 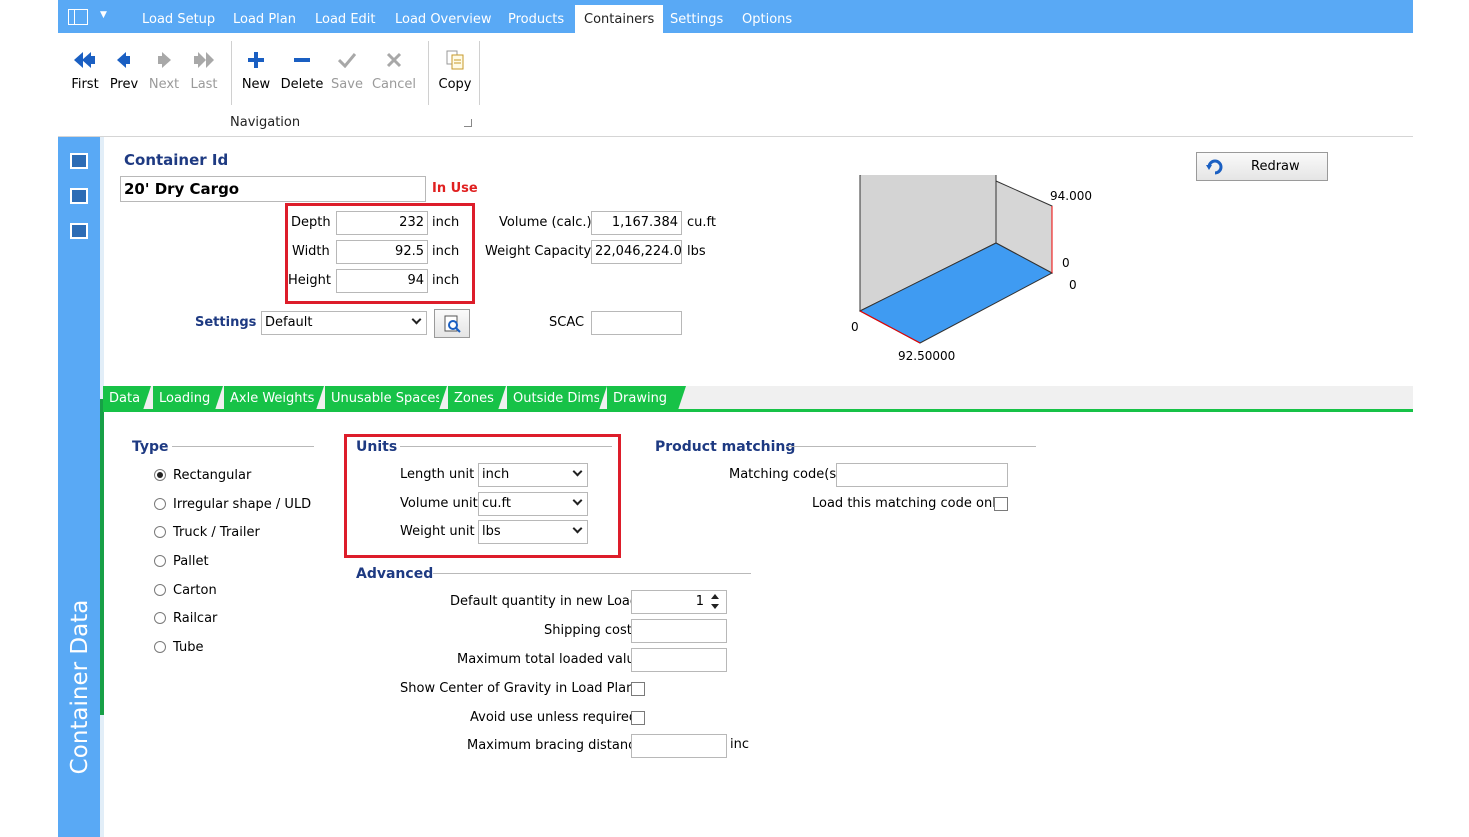 I want to click on avoid-use-label: Avoid use unless required, so click(x=554, y=717).